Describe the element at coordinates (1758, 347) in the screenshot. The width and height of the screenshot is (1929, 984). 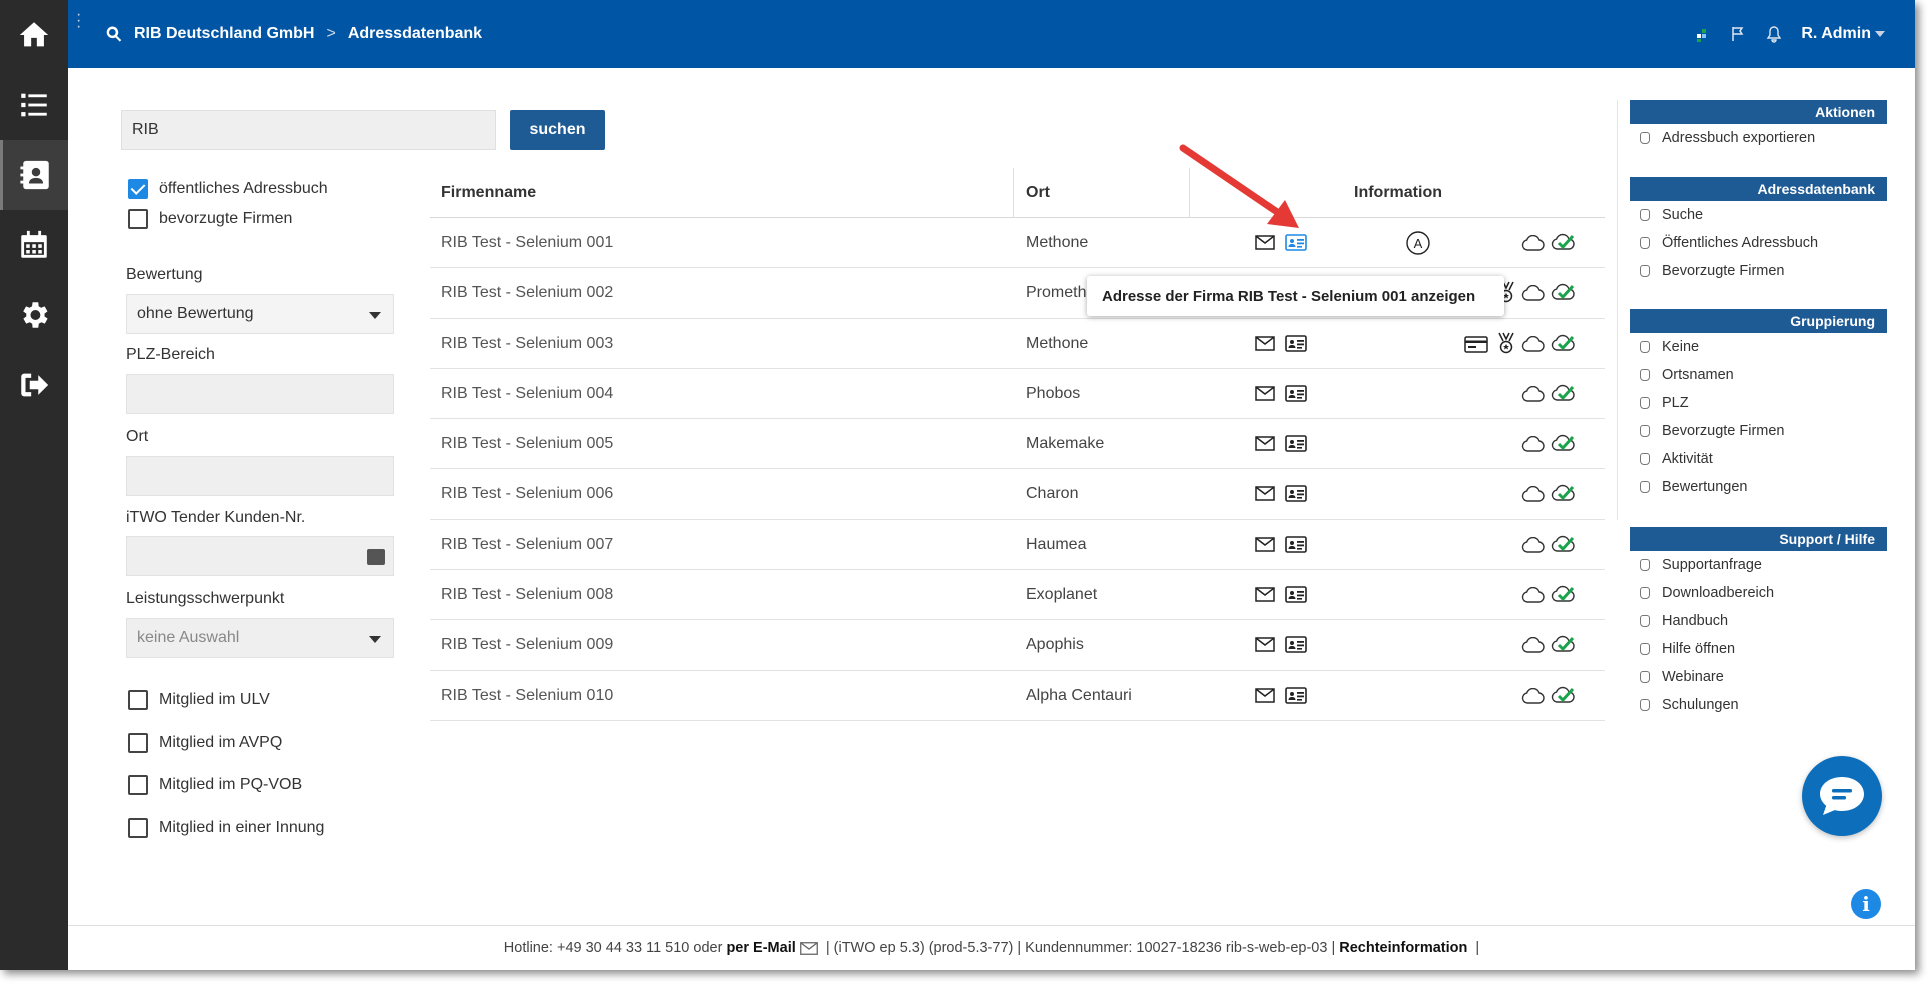
I see `sidebar-link: Keine` at that location.